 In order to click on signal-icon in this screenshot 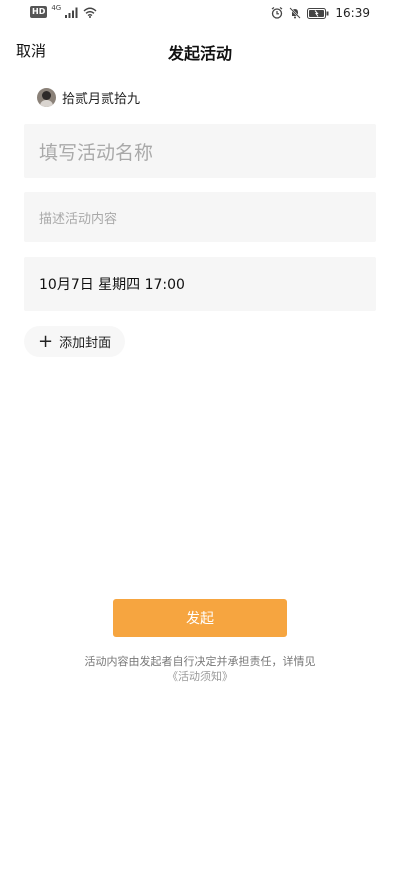, I will do `click(72, 12)`.